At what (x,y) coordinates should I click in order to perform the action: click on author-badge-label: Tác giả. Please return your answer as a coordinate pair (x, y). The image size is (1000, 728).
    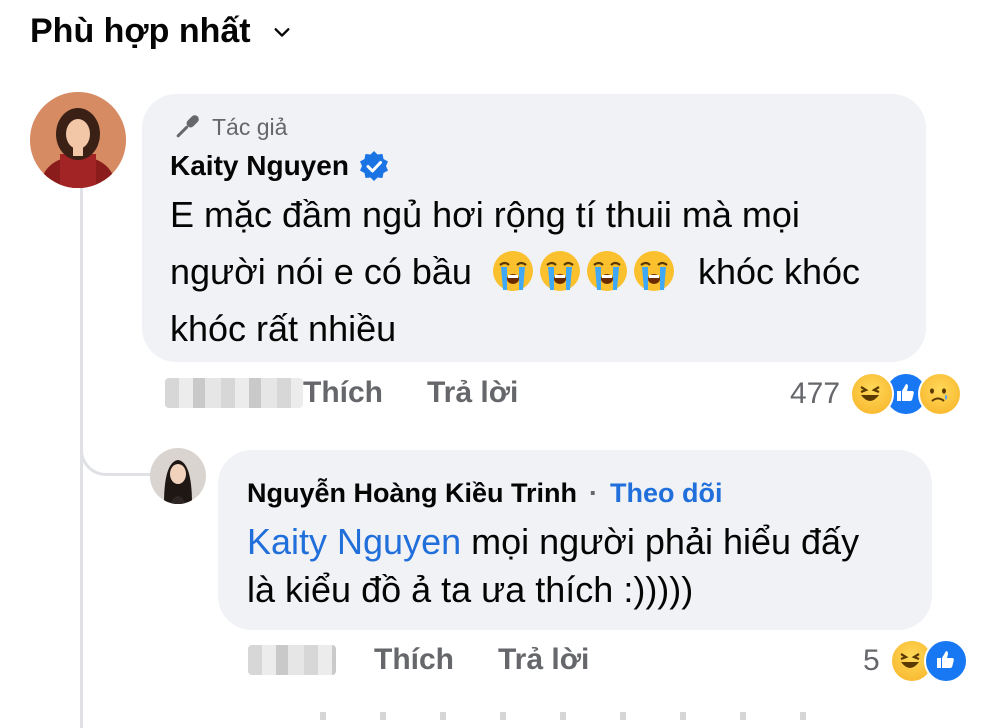
    Looking at the image, I should click on (250, 126).